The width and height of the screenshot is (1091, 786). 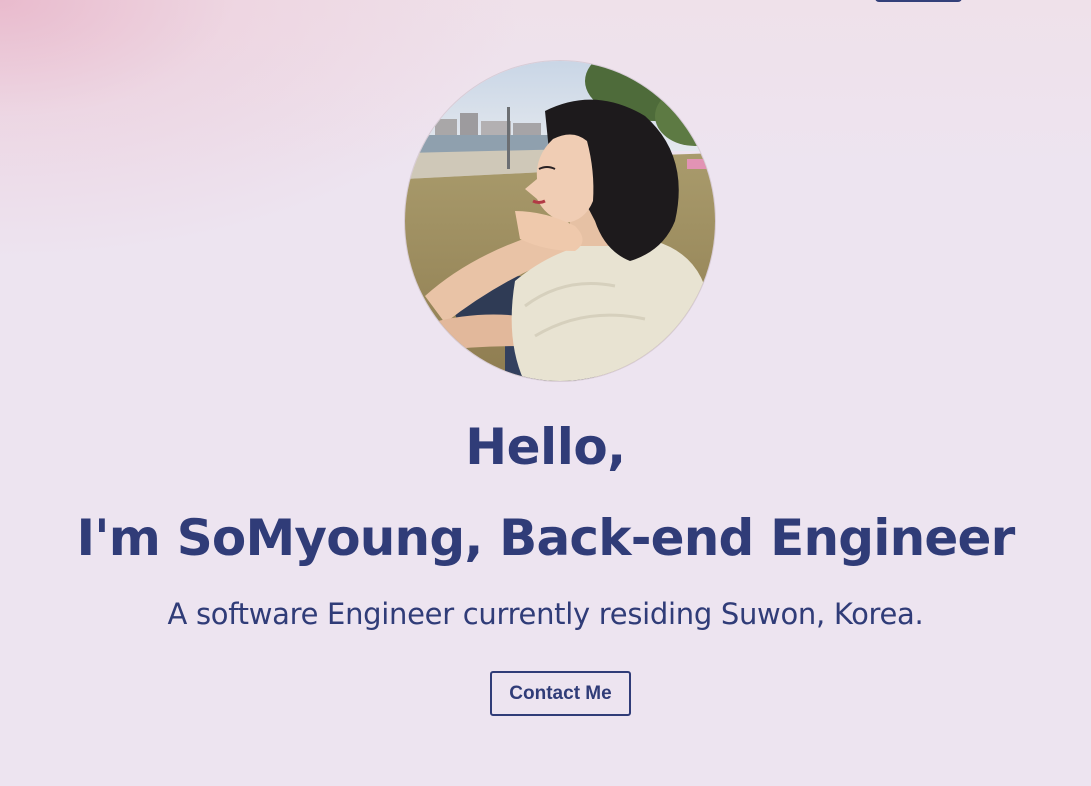 I want to click on hero-greeting: Hello,, so click(x=545, y=447).